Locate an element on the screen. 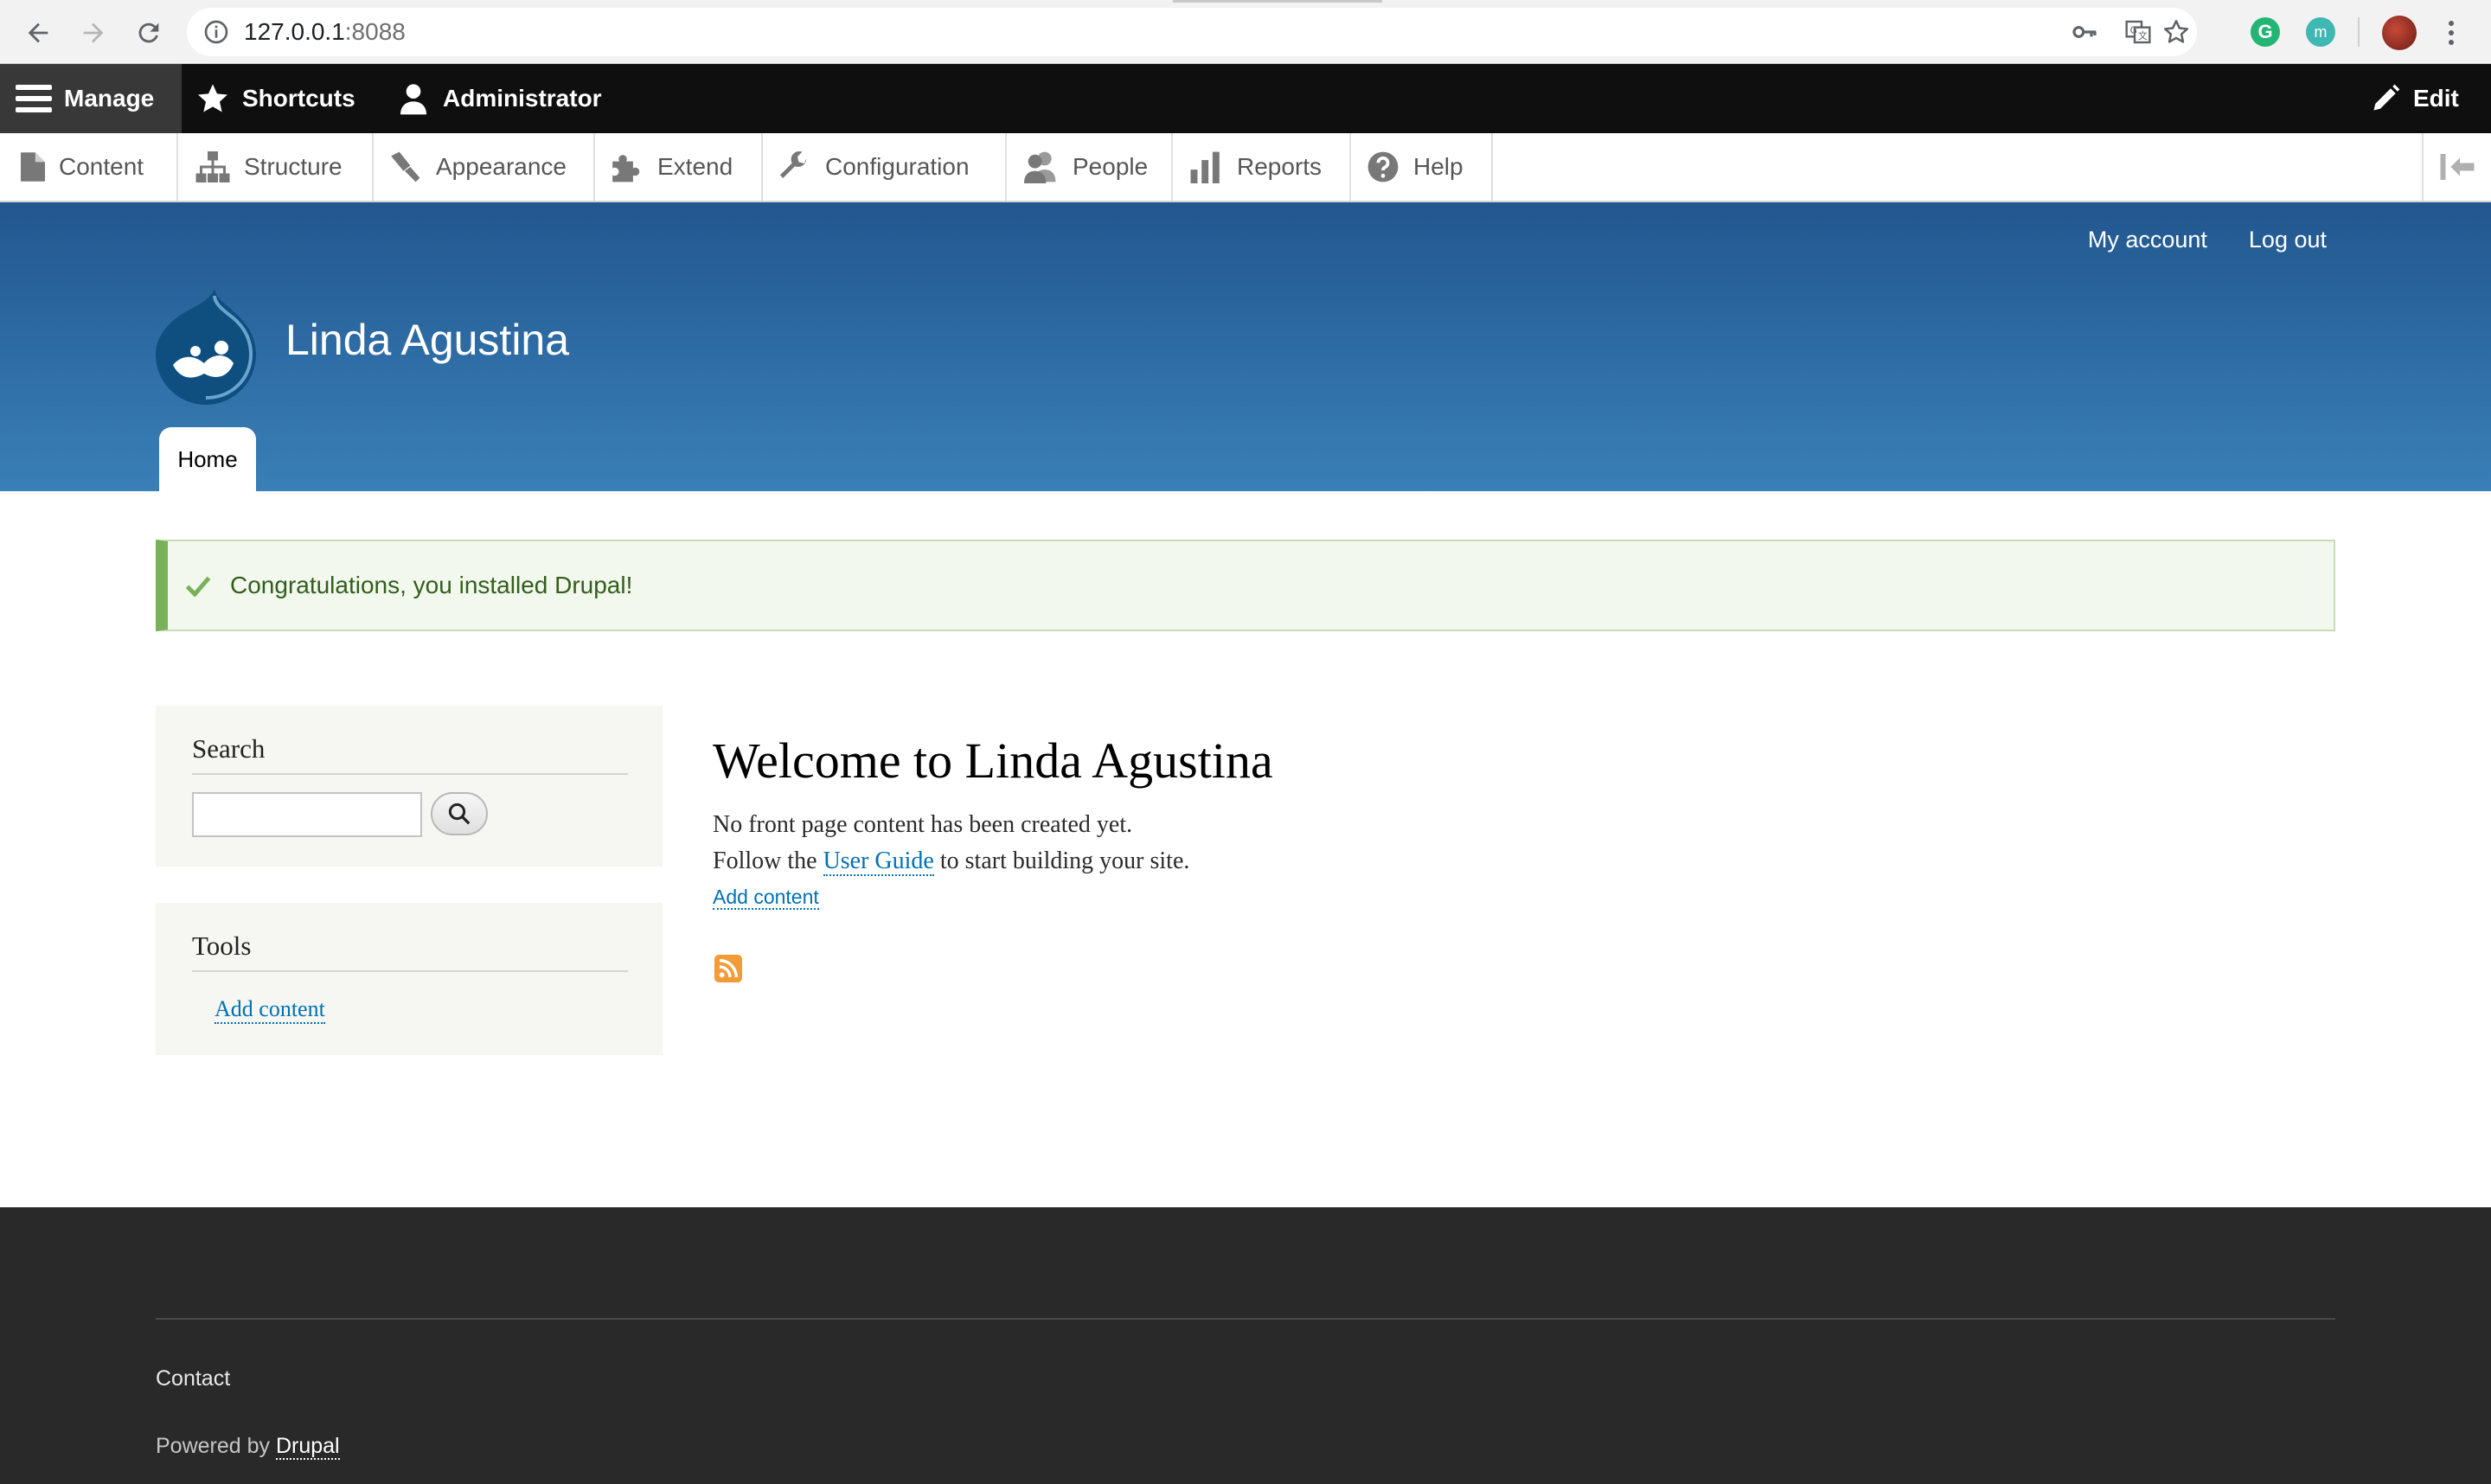  tray-label-appearance: Appearance is located at coordinates (501, 167).